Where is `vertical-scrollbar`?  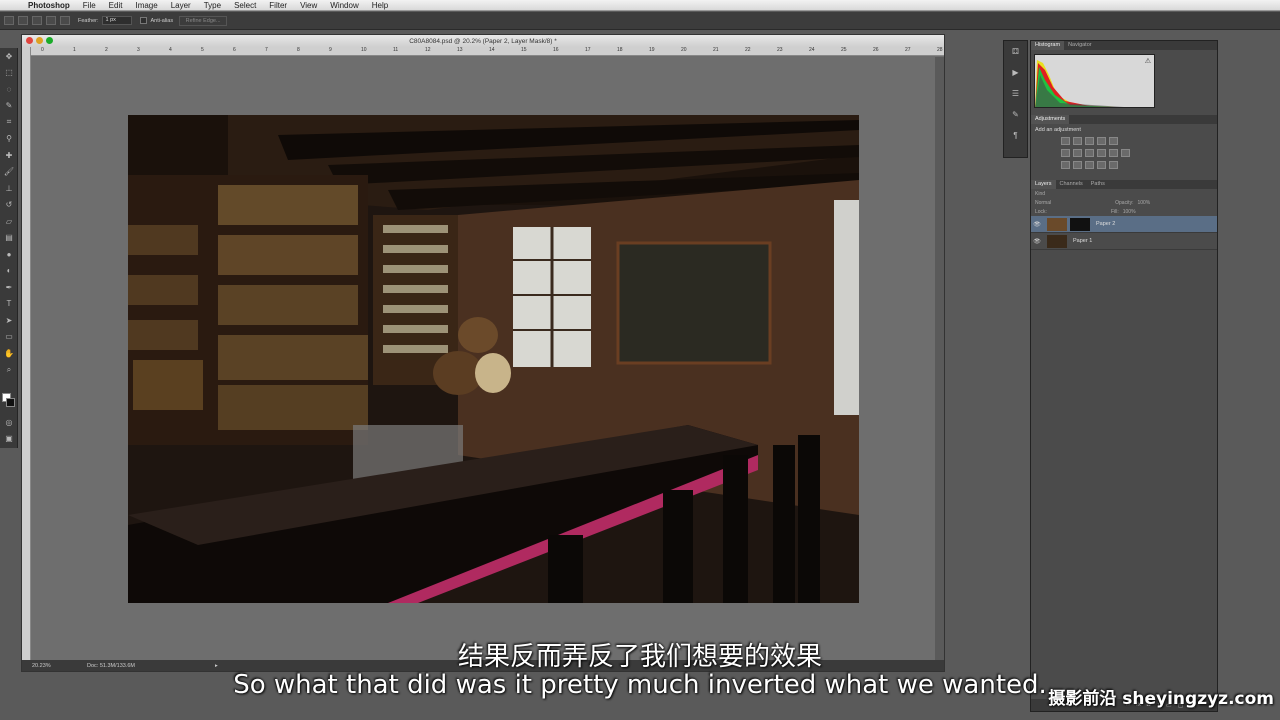
vertical-scrollbar is located at coordinates (939, 359).